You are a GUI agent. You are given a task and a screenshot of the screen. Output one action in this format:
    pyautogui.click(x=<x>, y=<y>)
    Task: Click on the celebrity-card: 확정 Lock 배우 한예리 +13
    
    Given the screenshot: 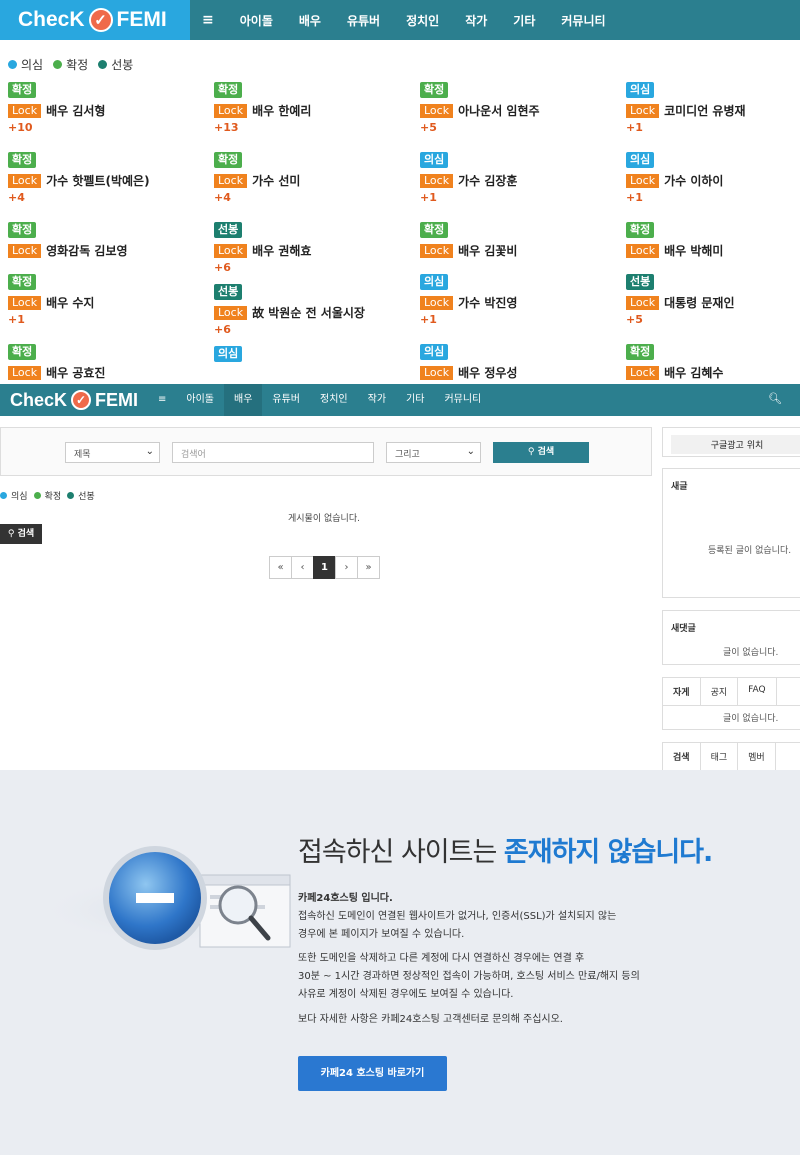 What is the action you would take?
    pyautogui.click(x=314, y=106)
    